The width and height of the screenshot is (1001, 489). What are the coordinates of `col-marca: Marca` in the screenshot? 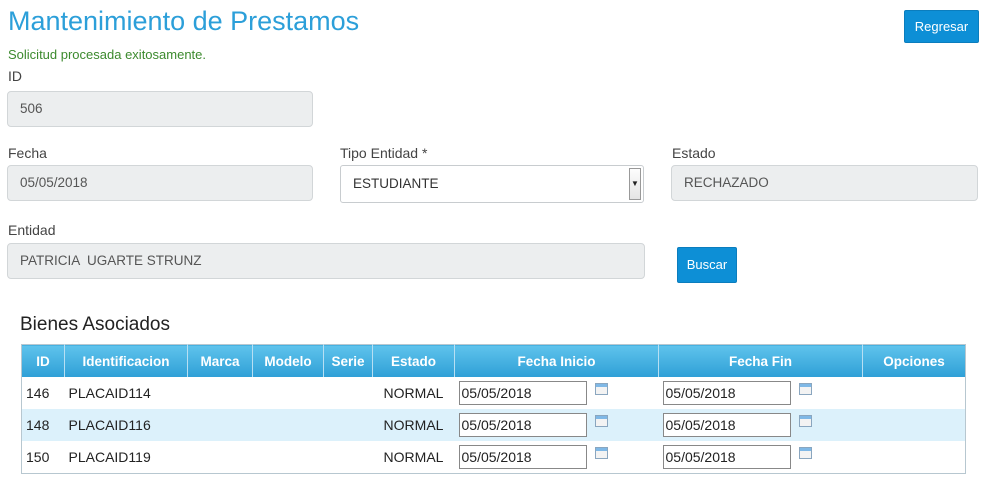 It's located at (220, 360).